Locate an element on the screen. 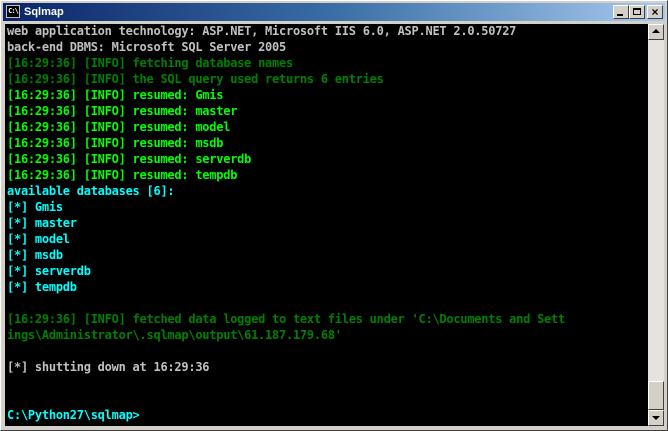 The height and width of the screenshot is (431, 668). console-line: [16:29:36] [INFO] resumed: master is located at coordinates (122, 111).